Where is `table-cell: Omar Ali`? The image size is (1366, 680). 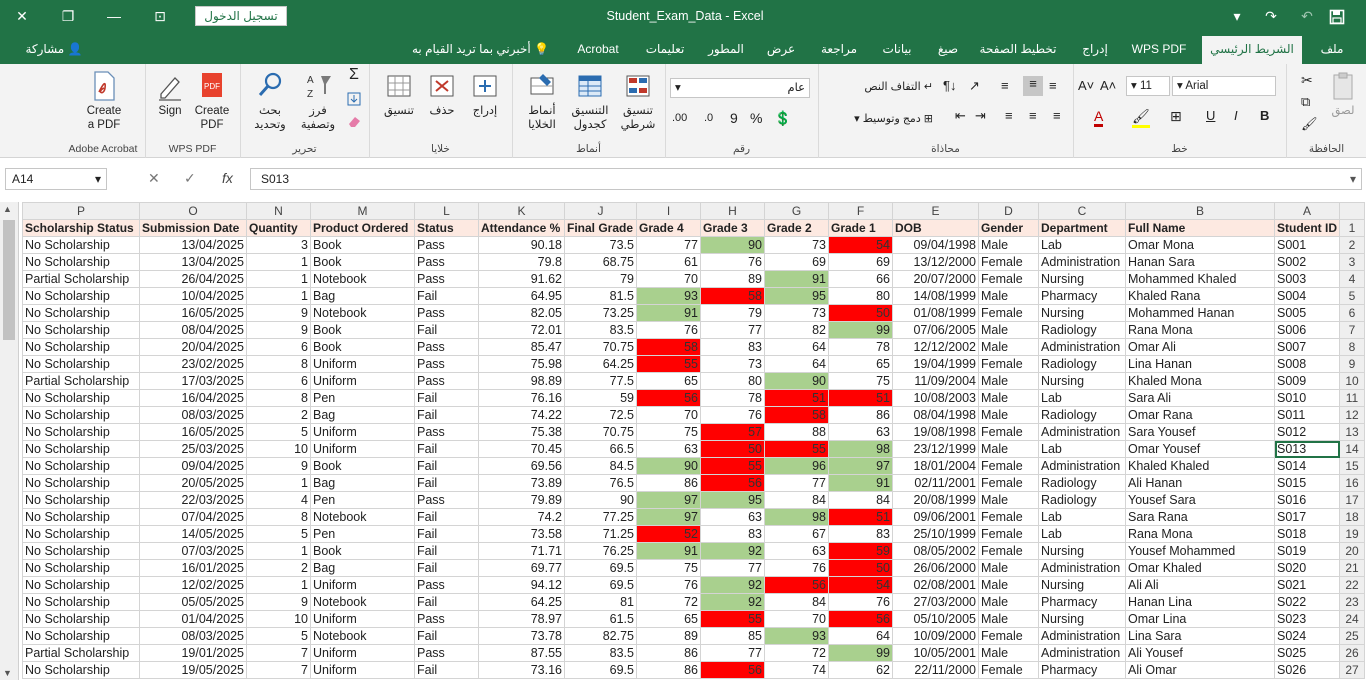 table-cell: Omar Ali is located at coordinates (1200, 347).